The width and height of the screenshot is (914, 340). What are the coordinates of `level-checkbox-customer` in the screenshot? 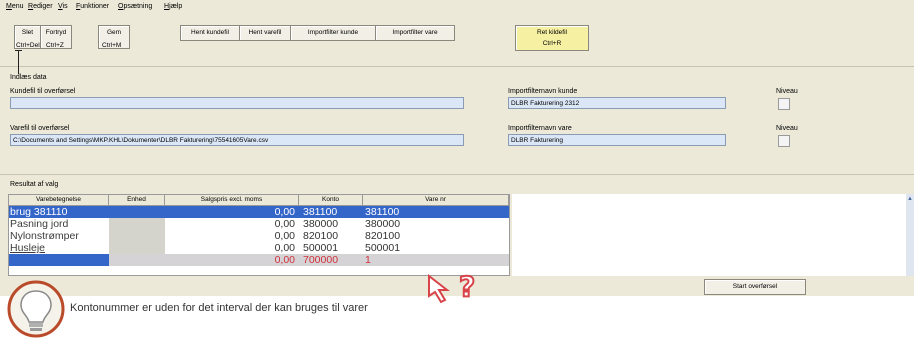 It's located at (784, 104).